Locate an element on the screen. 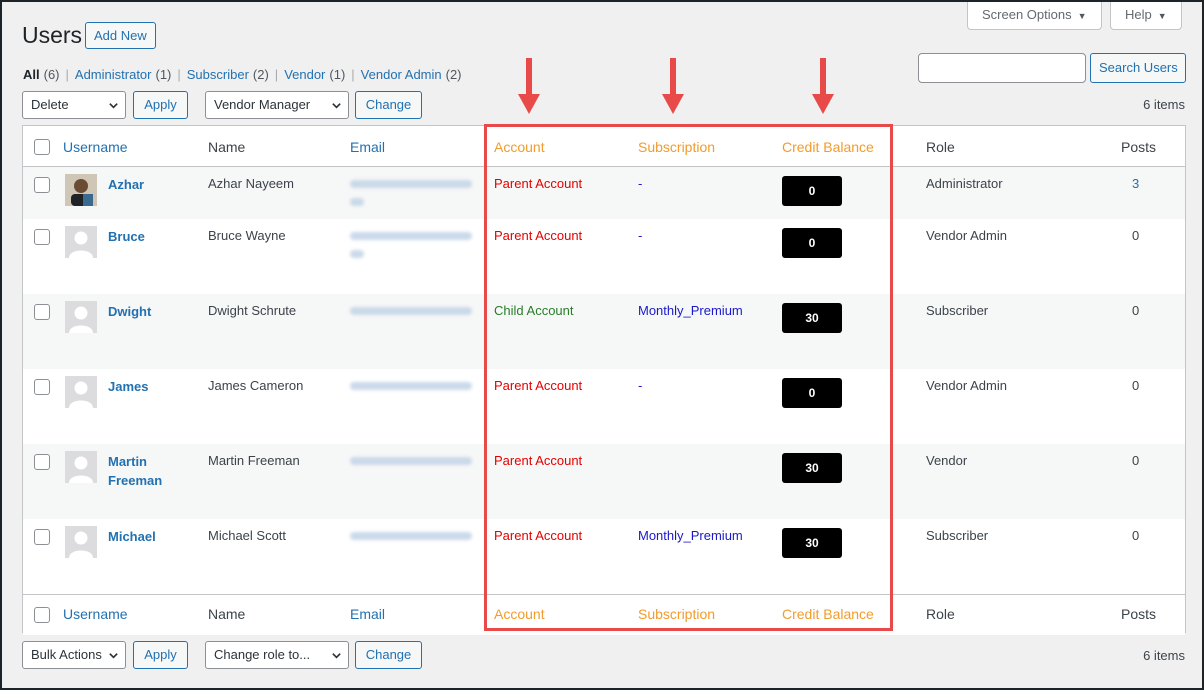 The image size is (1204, 690). role-select: Vendor Manager is located at coordinates (277, 105).